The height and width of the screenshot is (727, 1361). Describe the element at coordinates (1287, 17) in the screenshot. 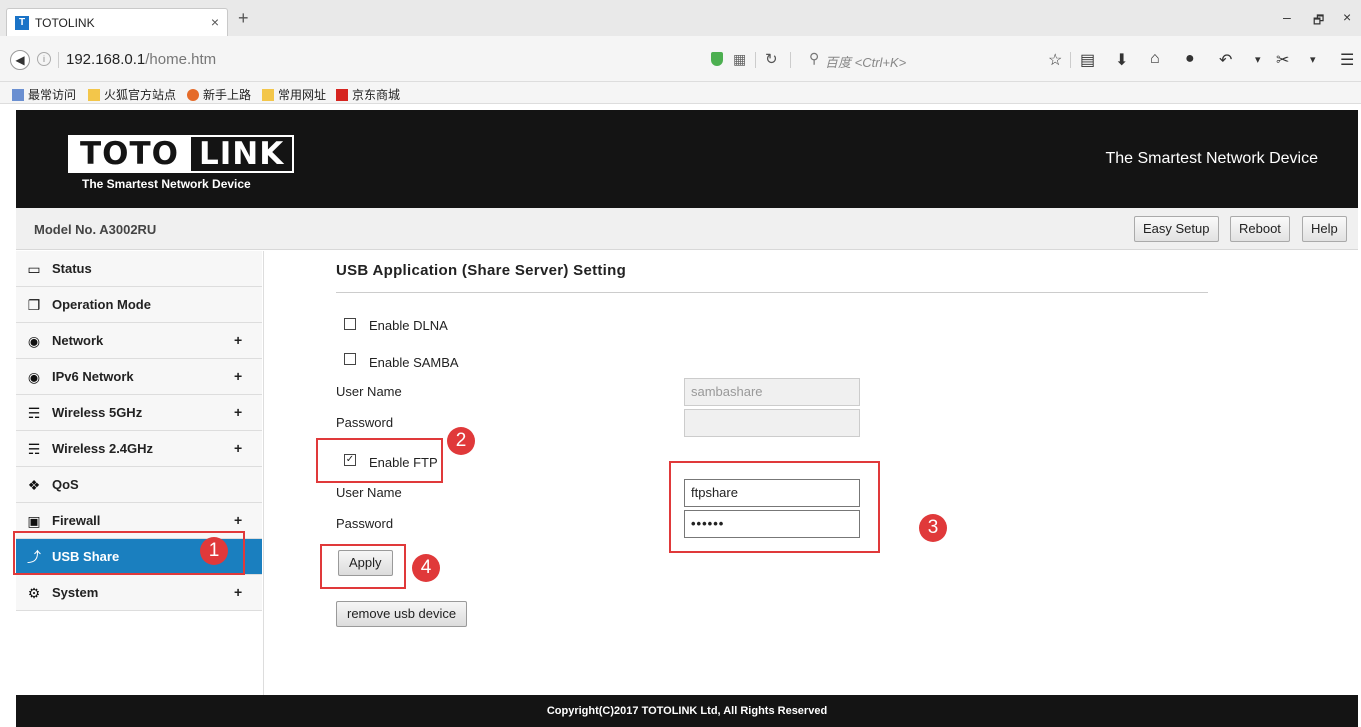

I see `minimize-icon: –` at that location.